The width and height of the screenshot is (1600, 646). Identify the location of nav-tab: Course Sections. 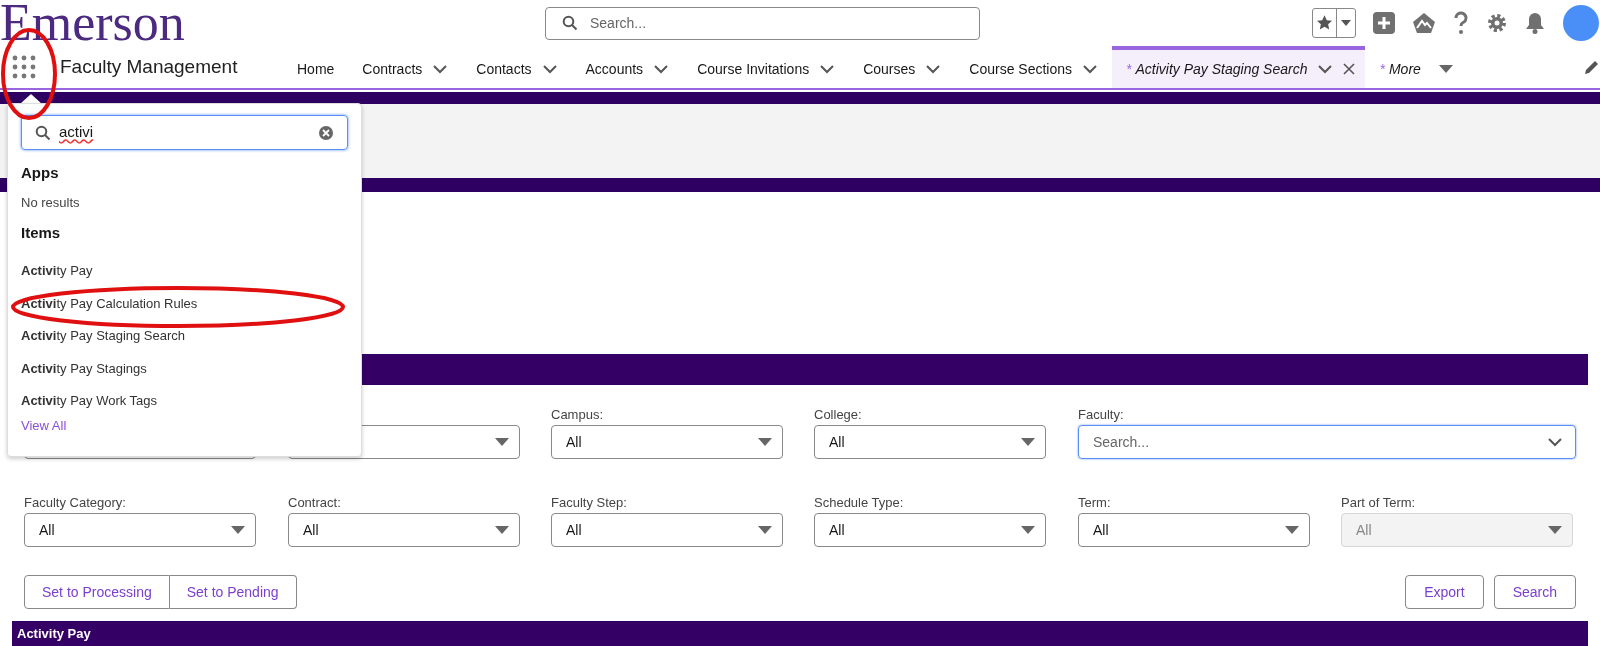
(1034, 67).